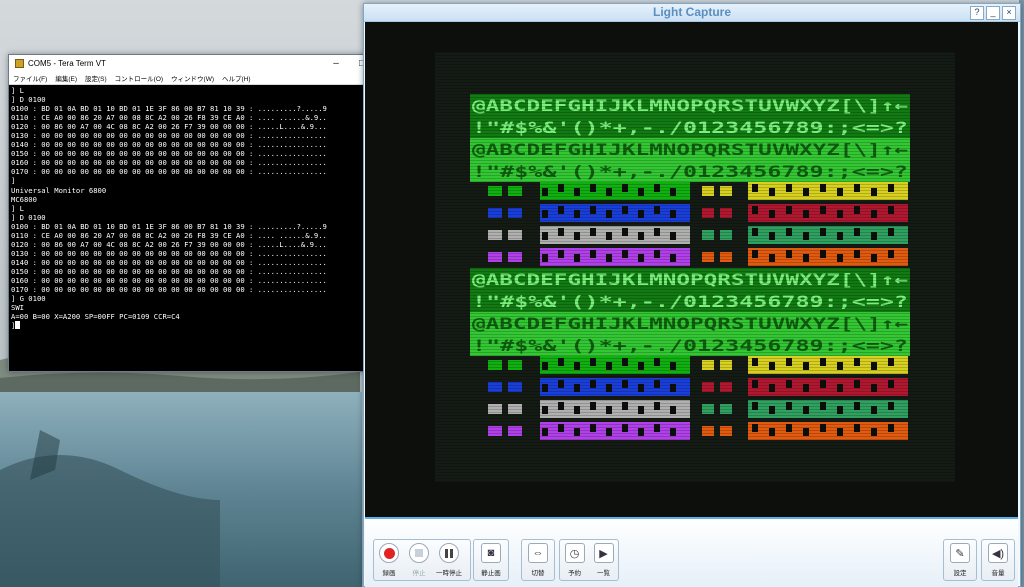 This screenshot has width=1024, height=587. Describe the element at coordinates (449, 553) in the screenshot. I see `pause-icon` at that location.